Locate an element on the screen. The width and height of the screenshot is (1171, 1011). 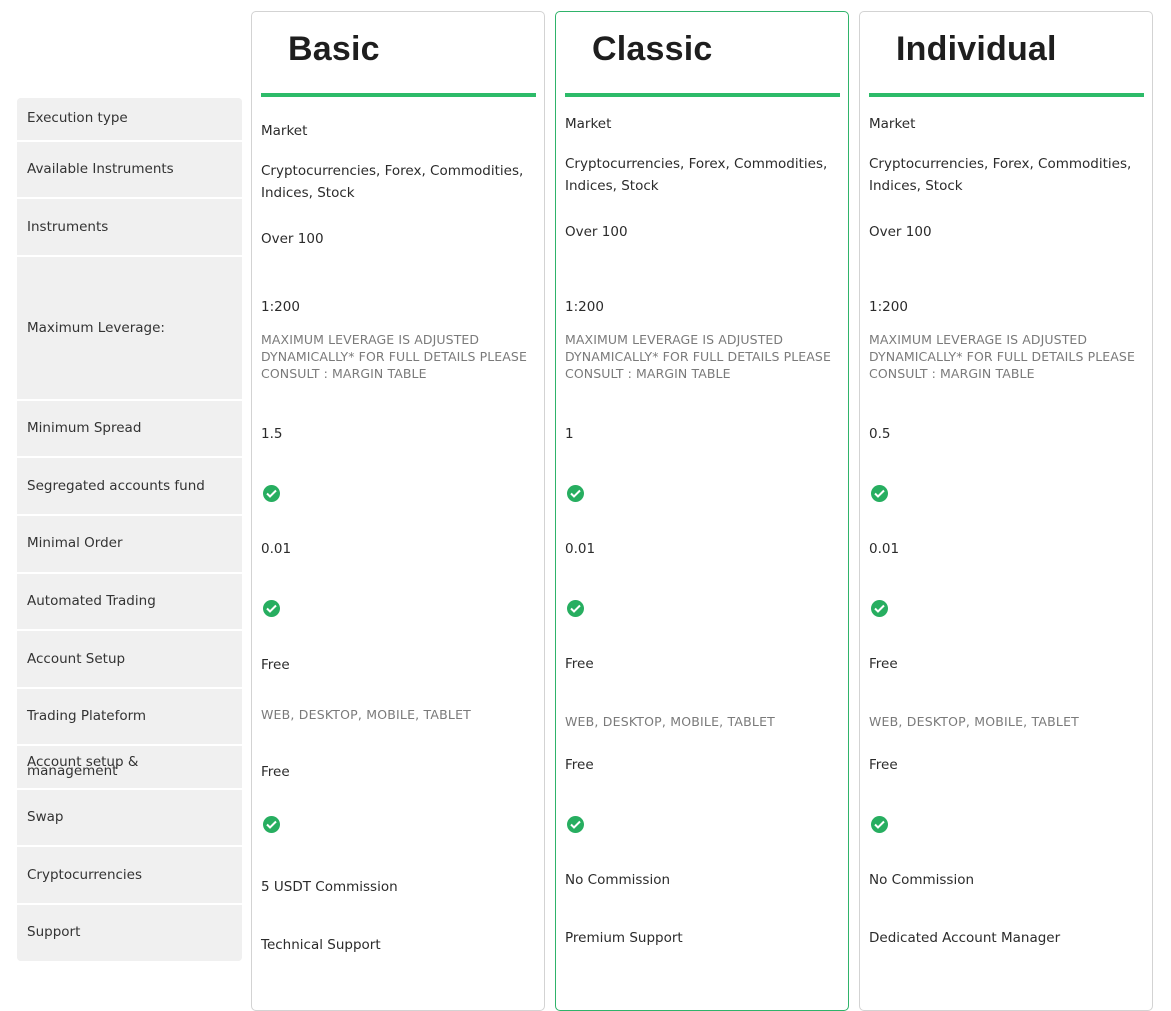
min-spread-value: 1 is located at coordinates (569, 434).